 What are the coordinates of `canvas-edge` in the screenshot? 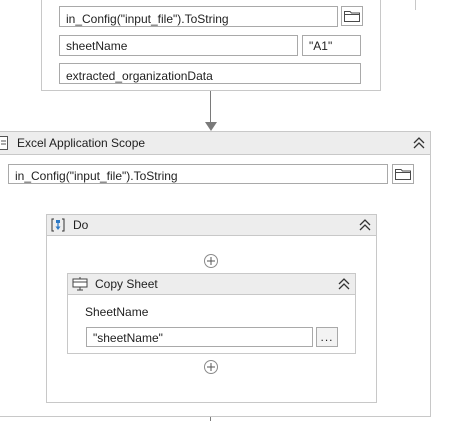 It's located at (415, 5).